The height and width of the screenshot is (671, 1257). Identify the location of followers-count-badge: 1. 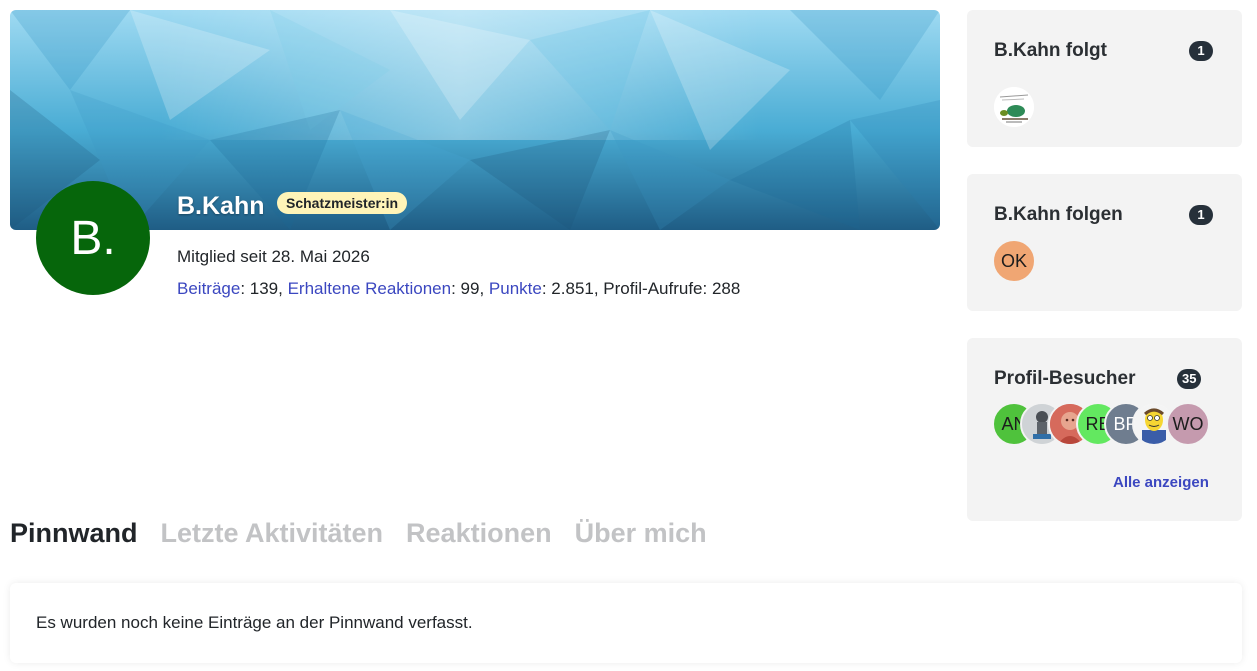
(1201, 215).